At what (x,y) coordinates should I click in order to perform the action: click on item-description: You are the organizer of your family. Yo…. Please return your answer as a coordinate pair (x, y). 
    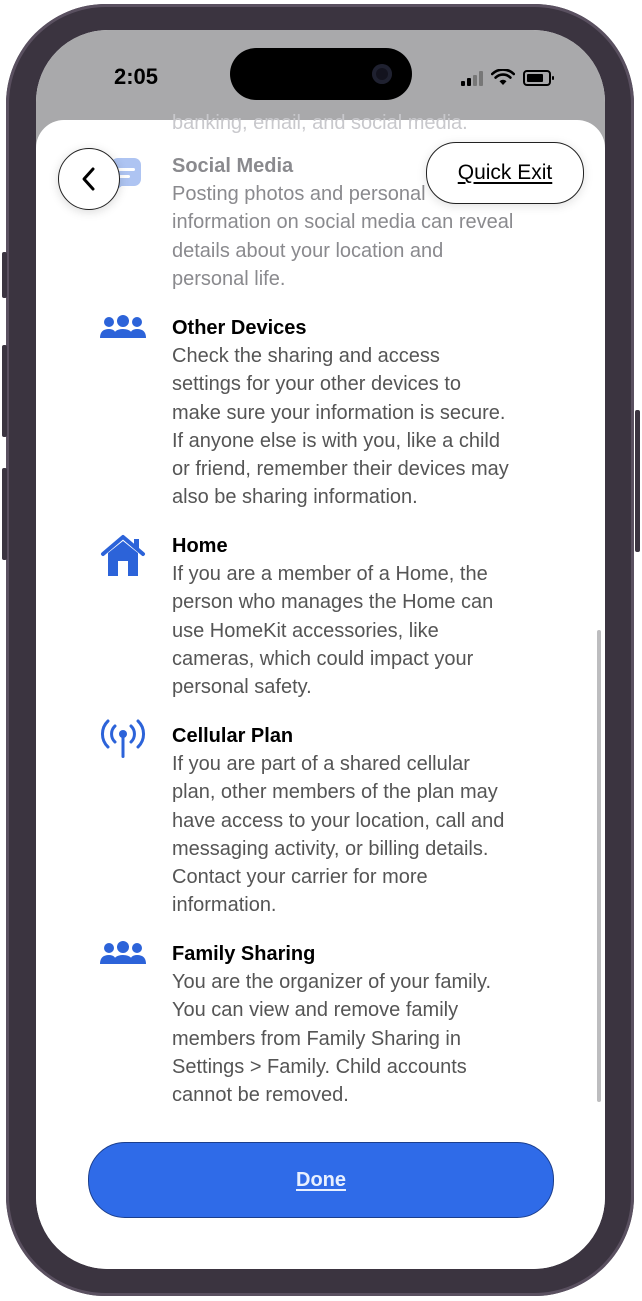
    Looking at the image, I should click on (332, 1039).